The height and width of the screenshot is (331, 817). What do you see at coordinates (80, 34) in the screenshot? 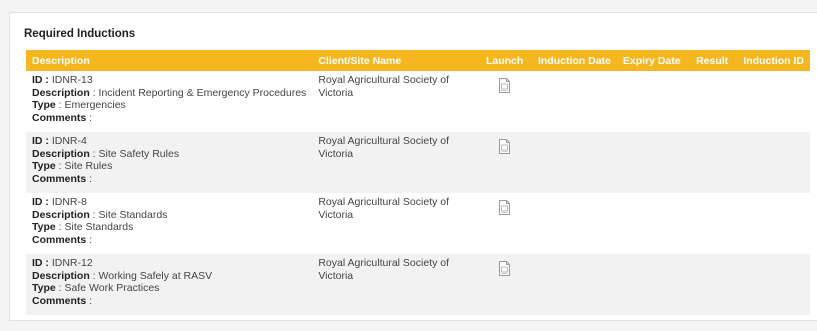
I see `panel-title: Required Inductions` at bounding box center [80, 34].